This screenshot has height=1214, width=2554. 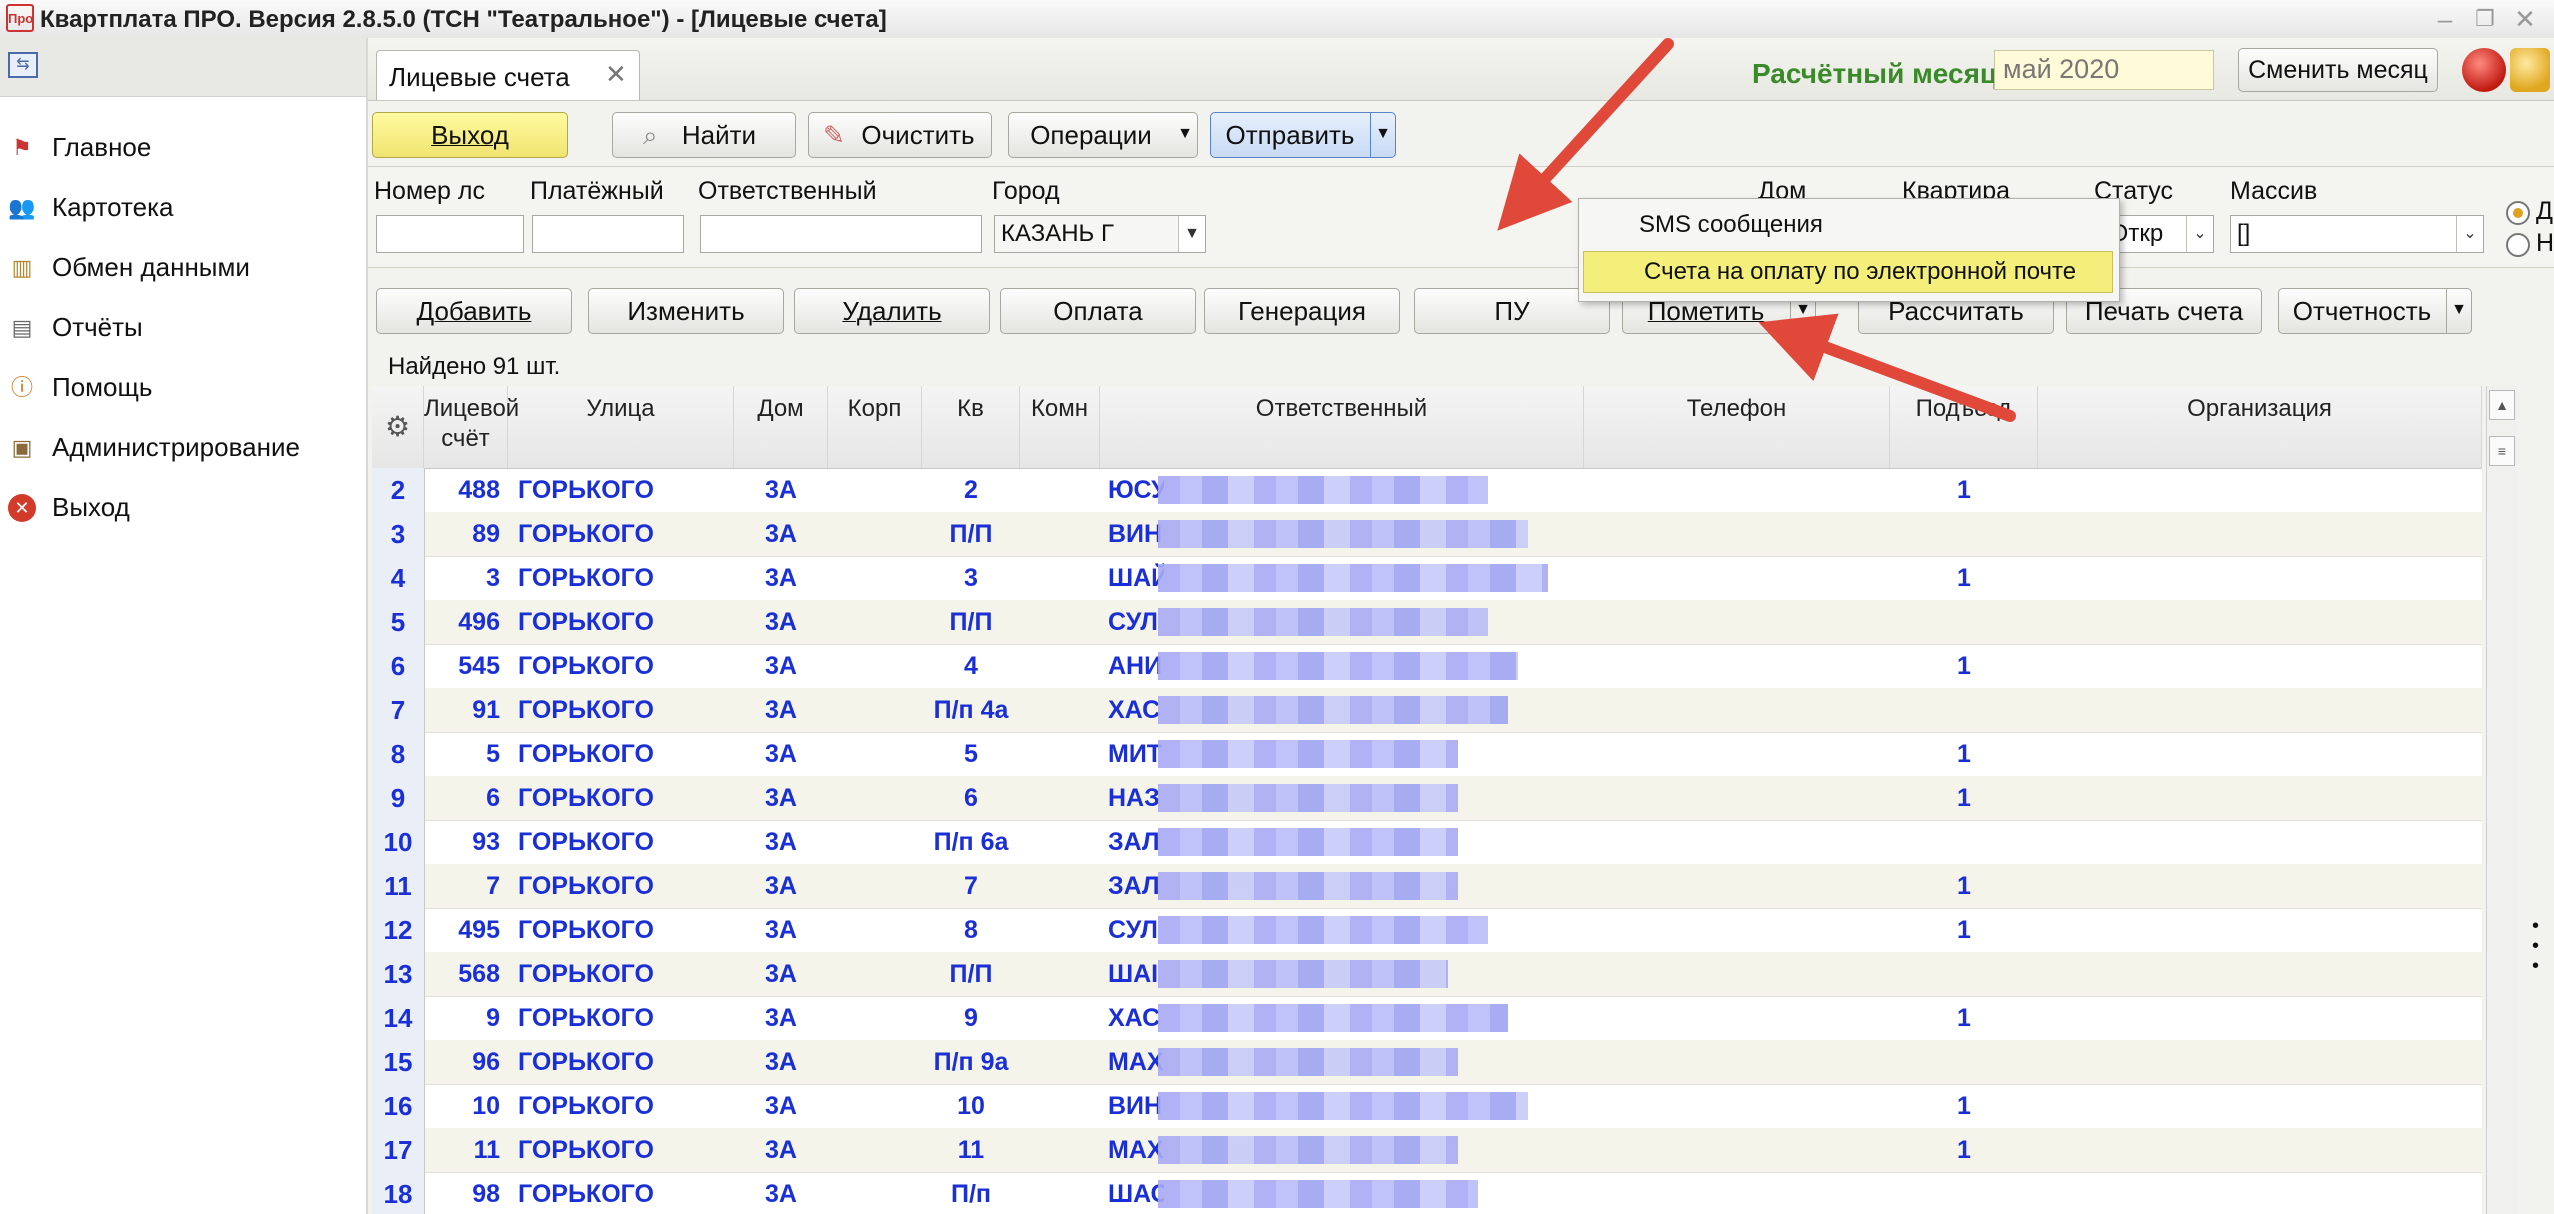 What do you see at coordinates (1427, 578) in the screenshot?
I see `table-row: 4 3 ГОРЬКОГО 3А 3 ШАЙ 1` at bounding box center [1427, 578].